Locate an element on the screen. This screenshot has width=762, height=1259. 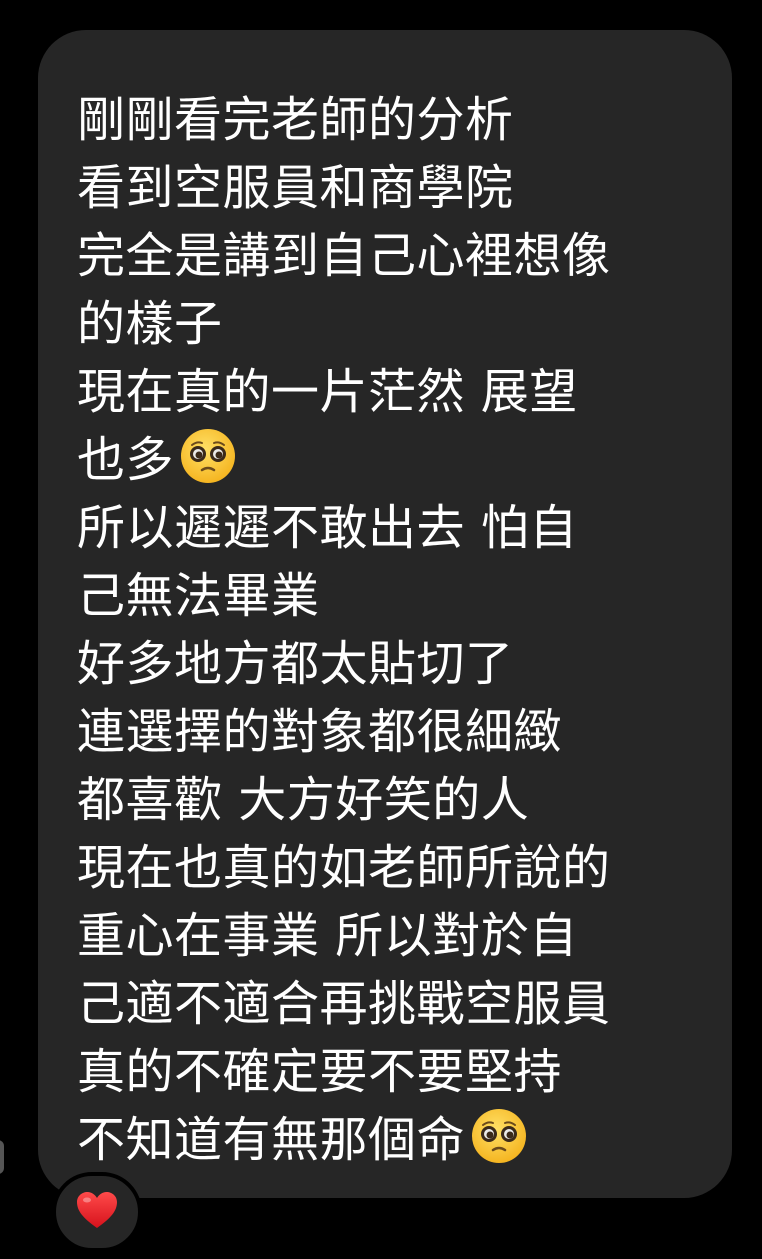
message-line: 連選擇的對象都很細緻 is located at coordinates (320, 732).